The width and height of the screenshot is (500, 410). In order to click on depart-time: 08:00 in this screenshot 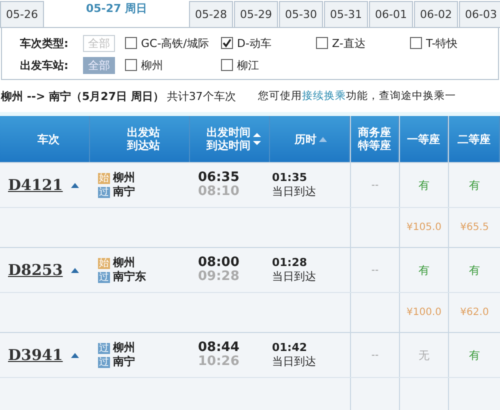, I will do `click(219, 263)`.